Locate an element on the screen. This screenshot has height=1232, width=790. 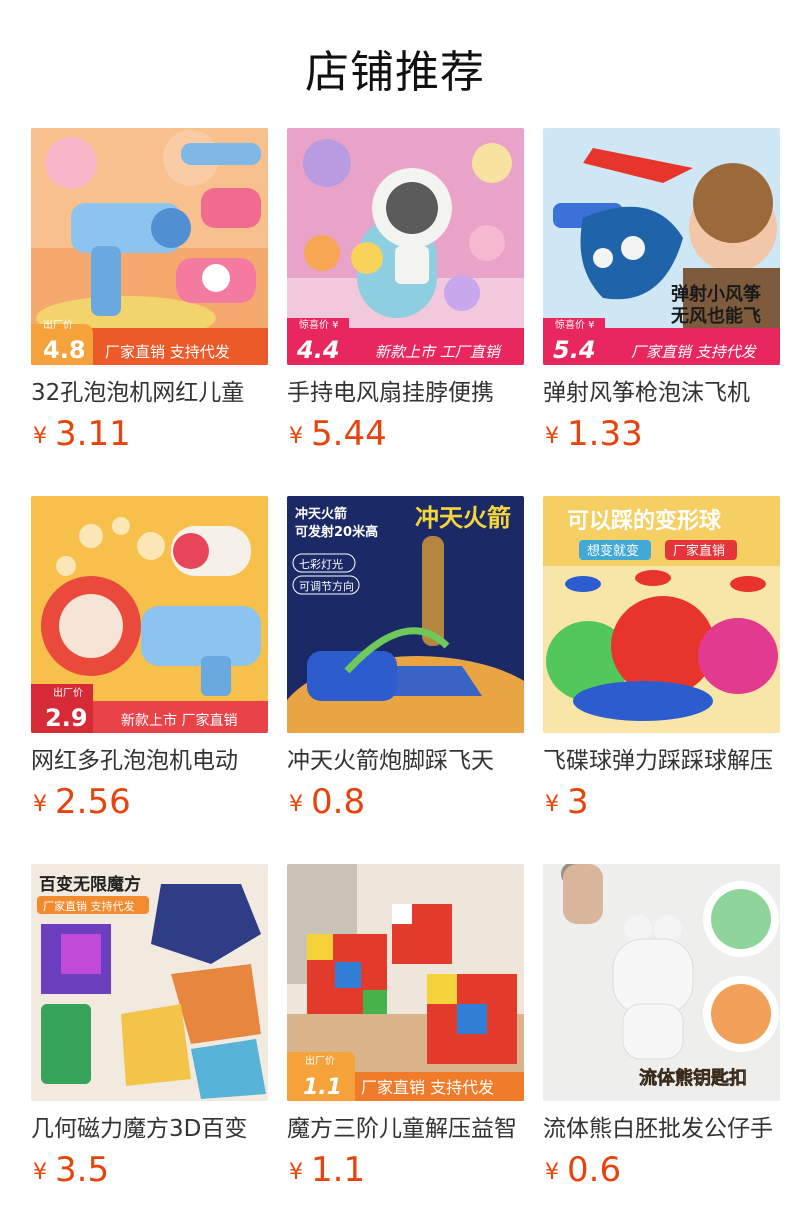
product-price: ¥0.6 is located at coordinates (583, 1172).